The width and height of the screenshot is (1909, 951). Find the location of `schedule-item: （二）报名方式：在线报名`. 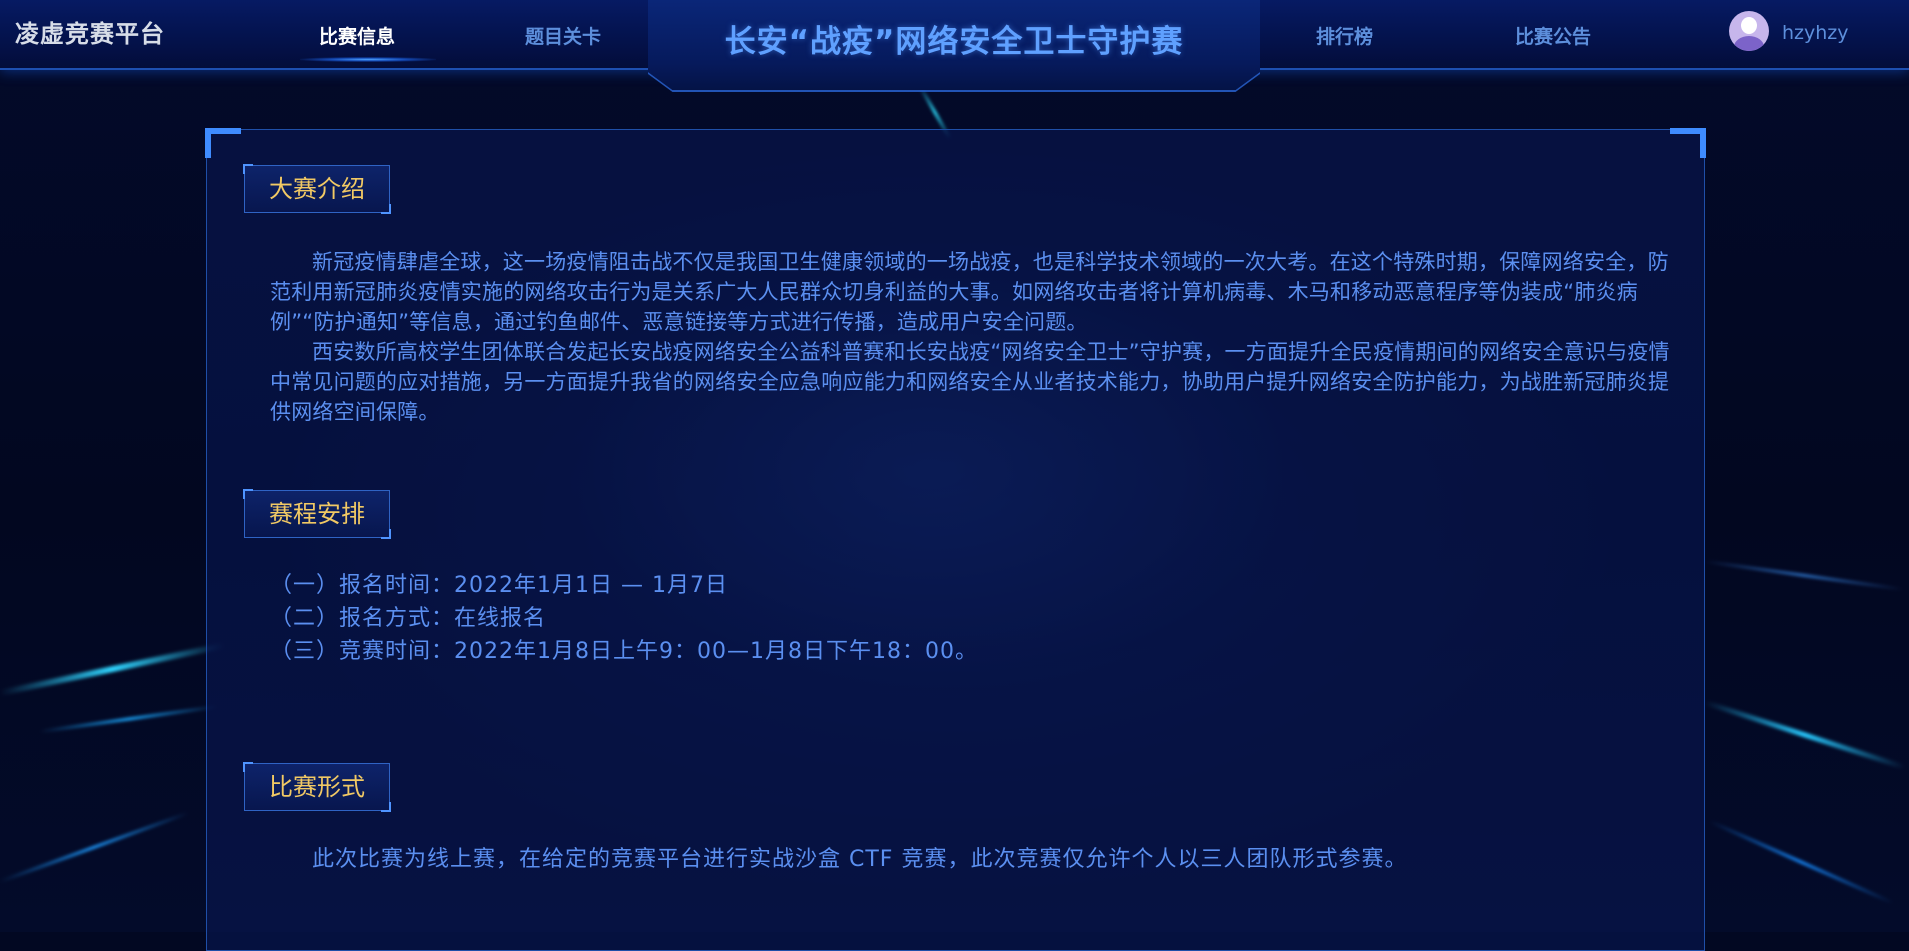

schedule-item: （二）报名方式：在线报名 is located at coordinates (408, 618).